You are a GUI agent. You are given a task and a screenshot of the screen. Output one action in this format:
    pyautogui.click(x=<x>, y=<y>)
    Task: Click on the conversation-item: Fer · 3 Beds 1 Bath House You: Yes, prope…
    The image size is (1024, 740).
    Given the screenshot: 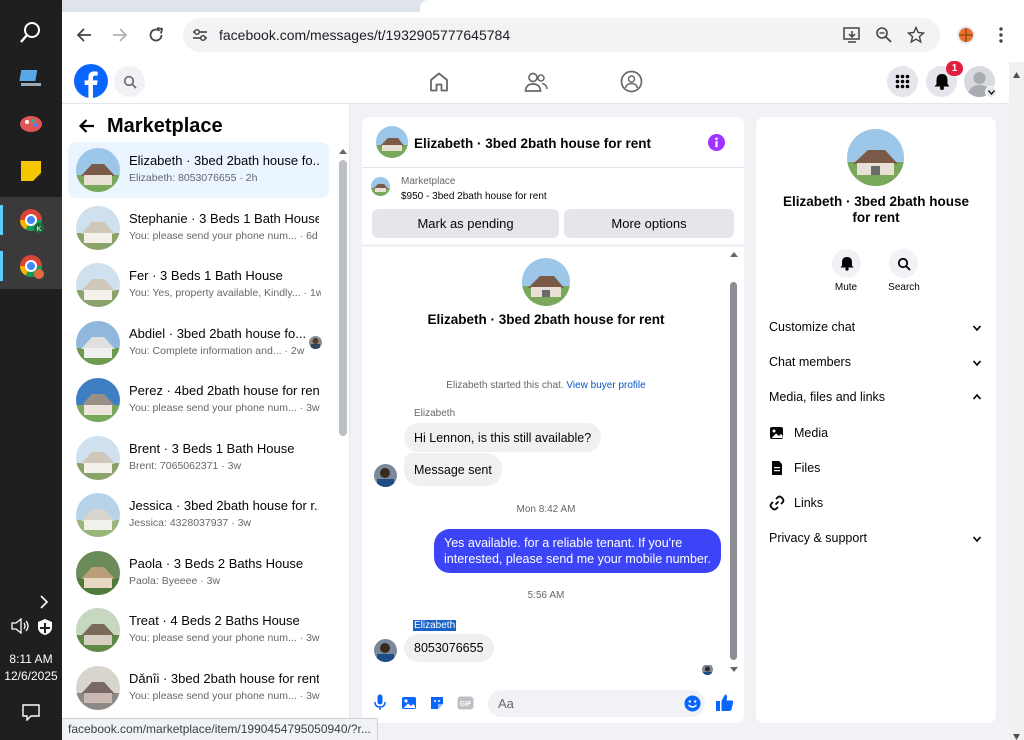 What is the action you would take?
    pyautogui.click(x=198, y=285)
    